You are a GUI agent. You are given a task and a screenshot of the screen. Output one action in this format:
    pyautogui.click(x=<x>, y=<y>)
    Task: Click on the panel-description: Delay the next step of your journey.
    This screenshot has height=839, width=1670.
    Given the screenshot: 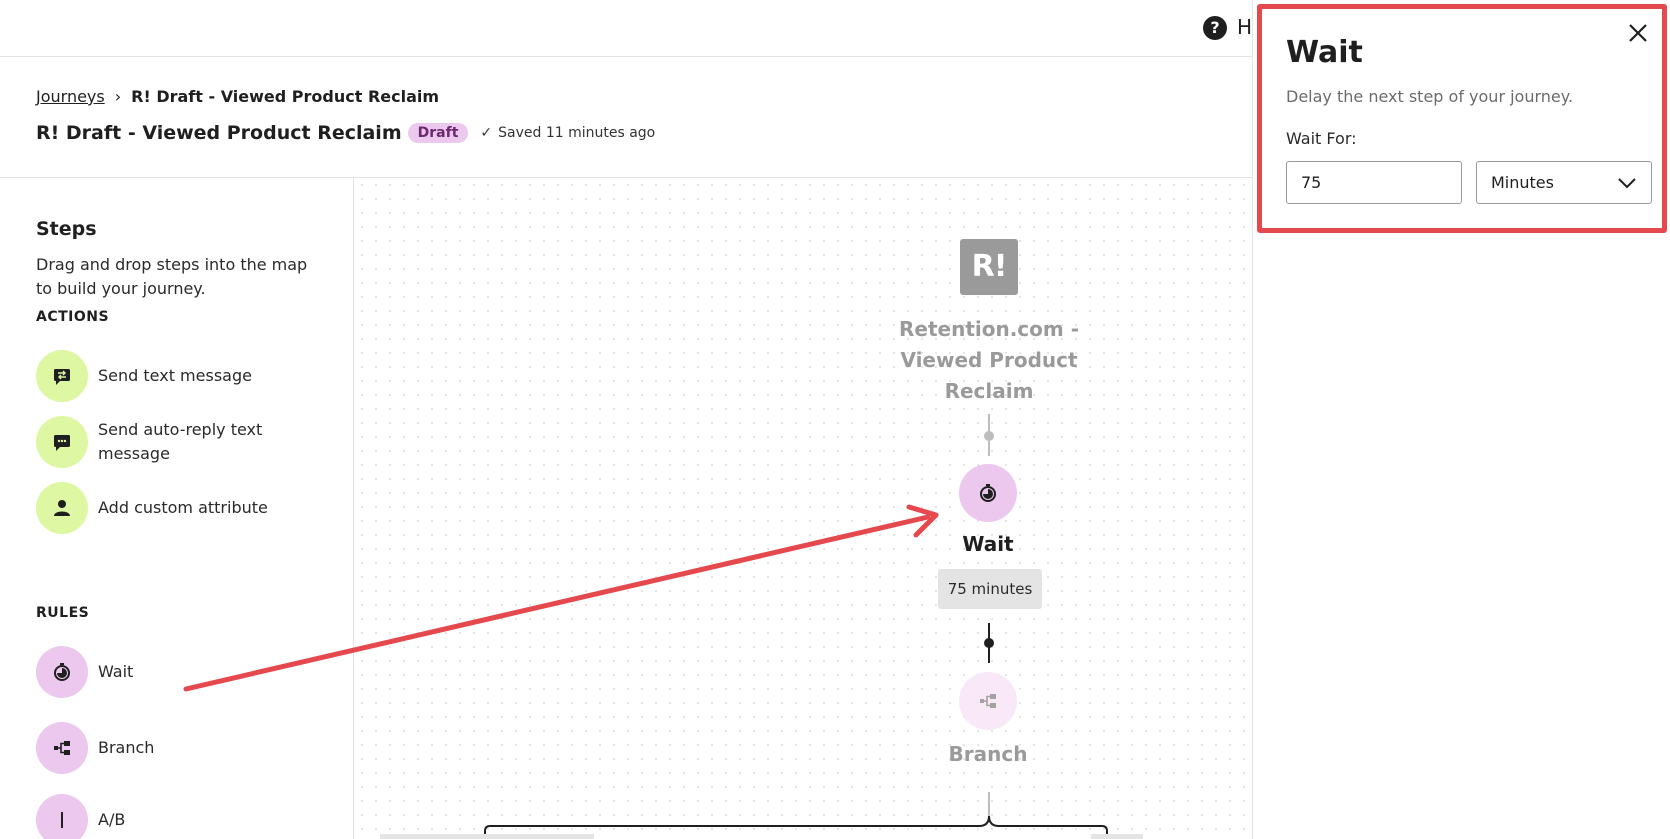 What is the action you would take?
    pyautogui.click(x=1430, y=96)
    